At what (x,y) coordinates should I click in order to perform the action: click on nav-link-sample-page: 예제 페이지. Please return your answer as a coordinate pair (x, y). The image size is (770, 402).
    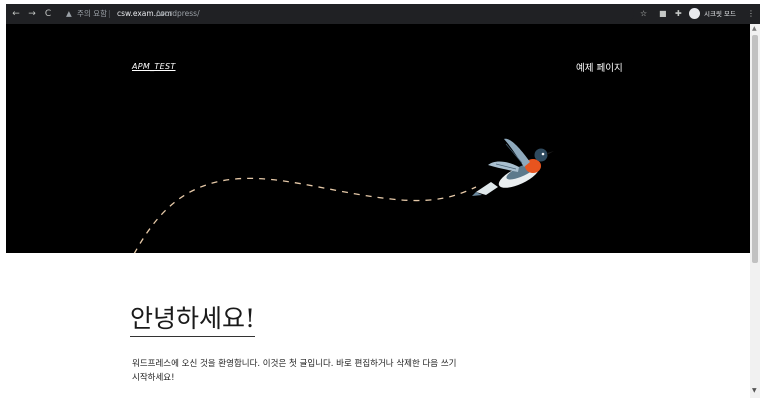
    Looking at the image, I should click on (599, 67).